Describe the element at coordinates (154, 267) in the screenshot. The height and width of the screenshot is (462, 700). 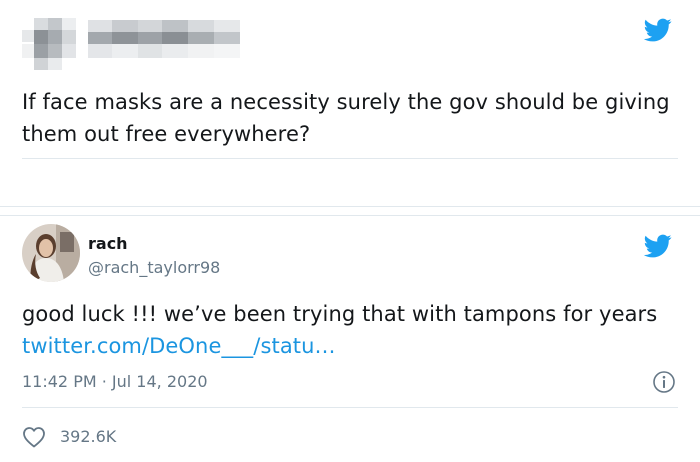
I see `user-handle: @rach_taylorr98` at that location.